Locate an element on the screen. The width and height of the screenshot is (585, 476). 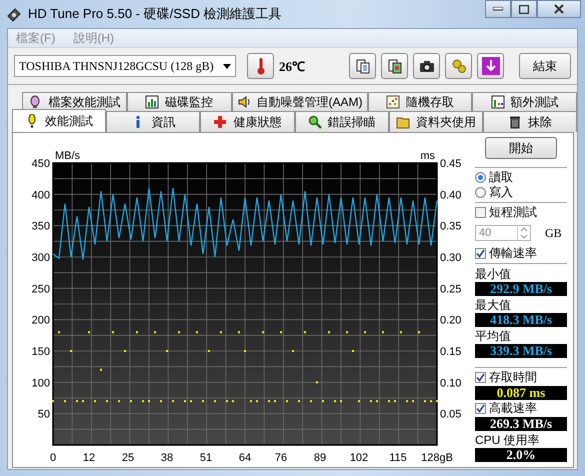
axis-unit: ms is located at coordinates (427, 156).